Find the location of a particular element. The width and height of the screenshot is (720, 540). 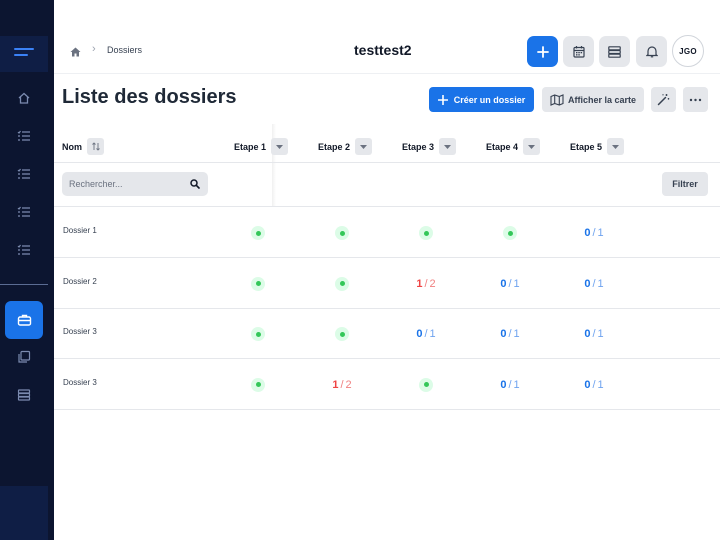

sidebar is located at coordinates (27, 270).